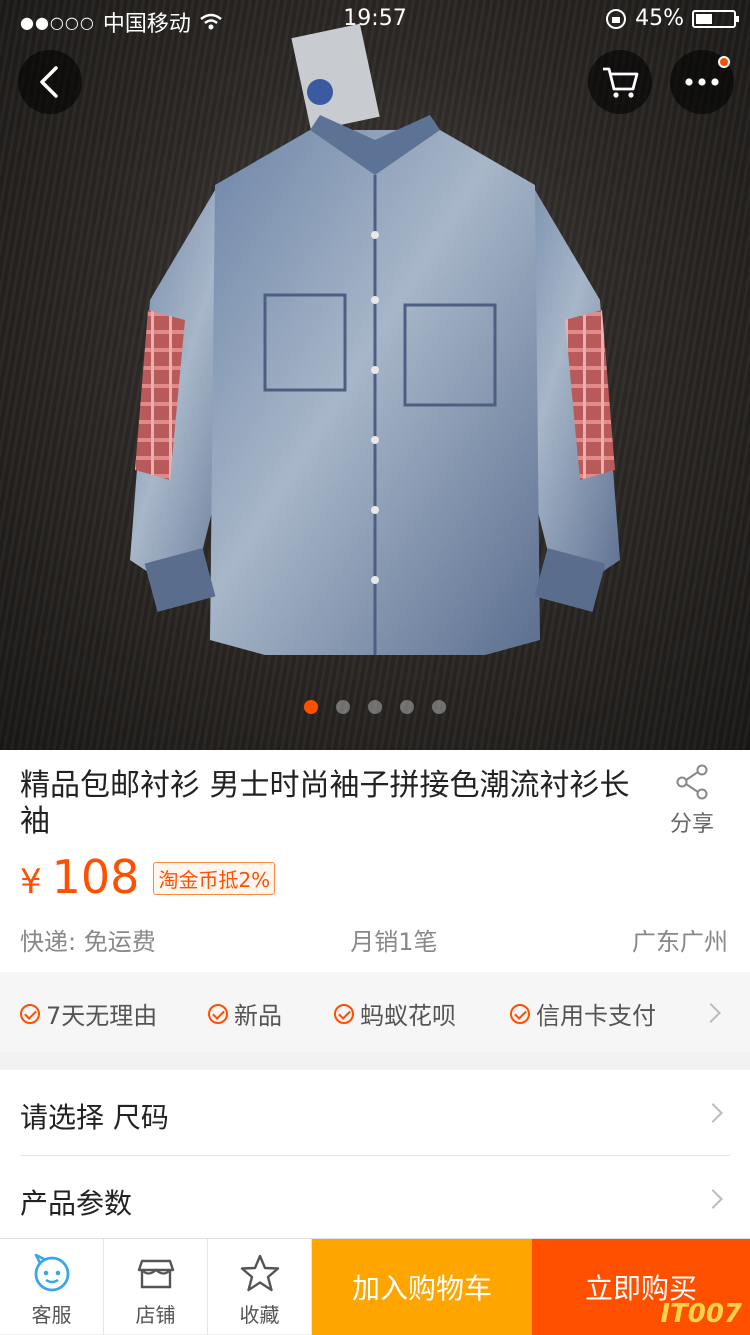 This screenshot has height=1335, width=750. Describe the element at coordinates (375, 20) in the screenshot. I see `status-bar: ●●○○○ 中国移动 19:57 45%` at that location.